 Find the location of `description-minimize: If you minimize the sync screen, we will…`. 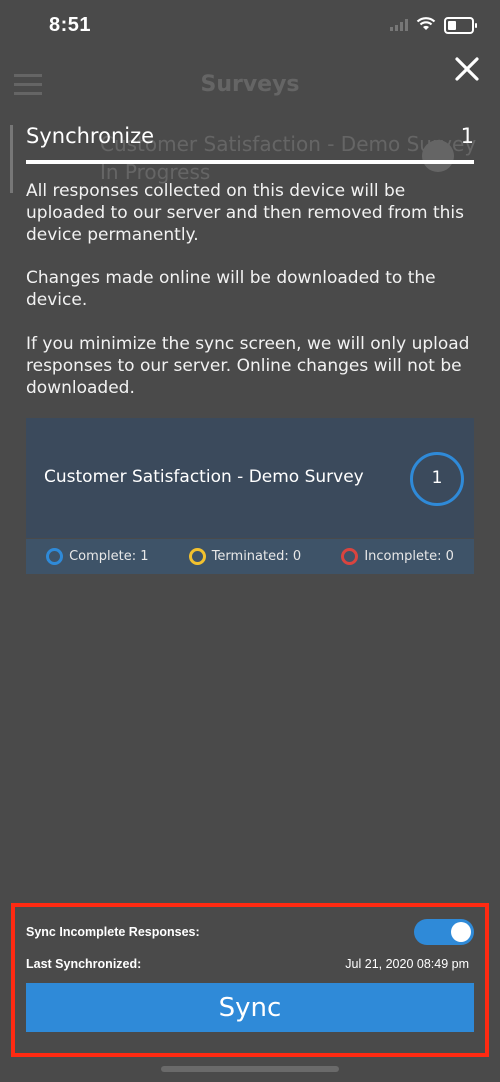

description-minimize: If you minimize the sync screen, we will… is located at coordinates (248, 366).